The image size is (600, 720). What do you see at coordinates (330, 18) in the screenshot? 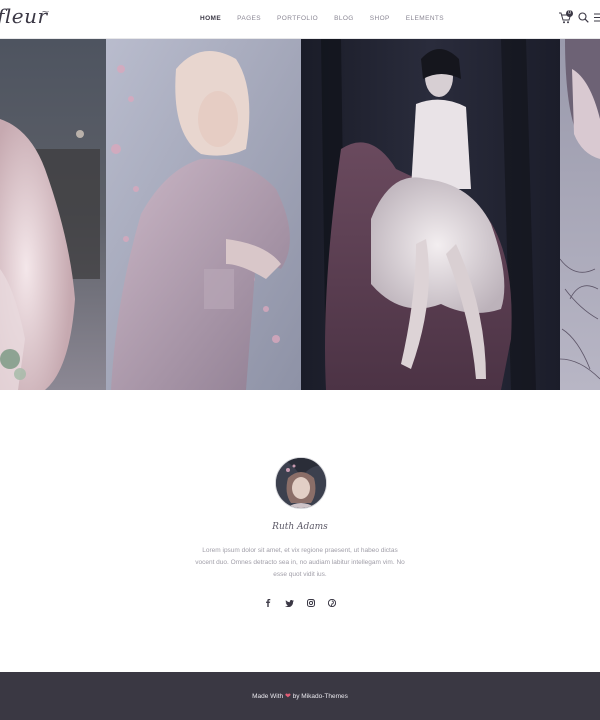
I see `main-nav: HOME PAGES PORTFOLIO BLOG SHOP ELEMENTS` at bounding box center [330, 18].